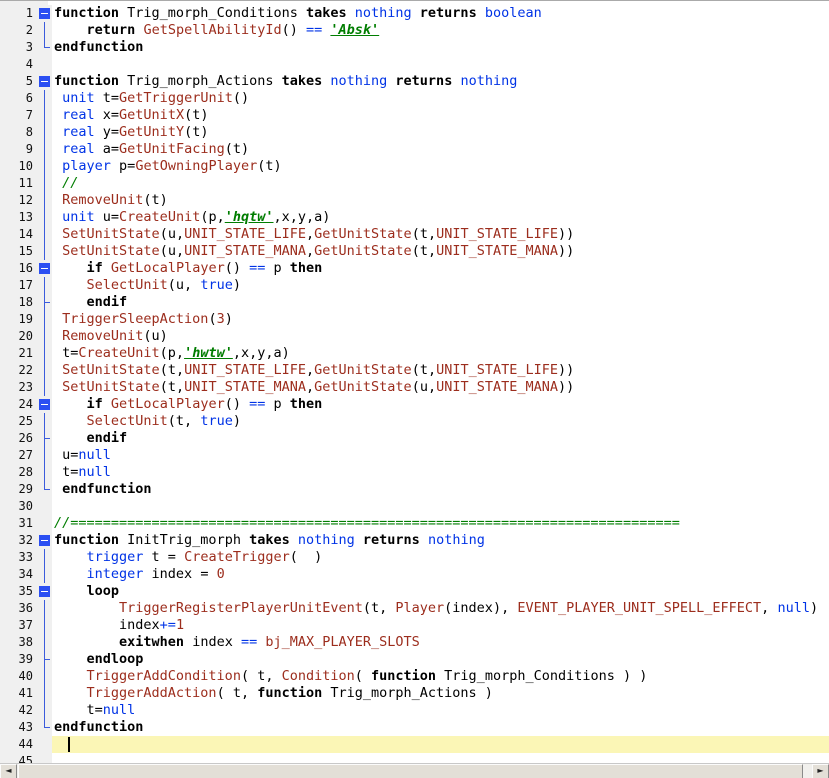  Describe the element at coordinates (440, 98) in the screenshot. I see `code-text: unit t=GetTriggerUnit()` at that location.